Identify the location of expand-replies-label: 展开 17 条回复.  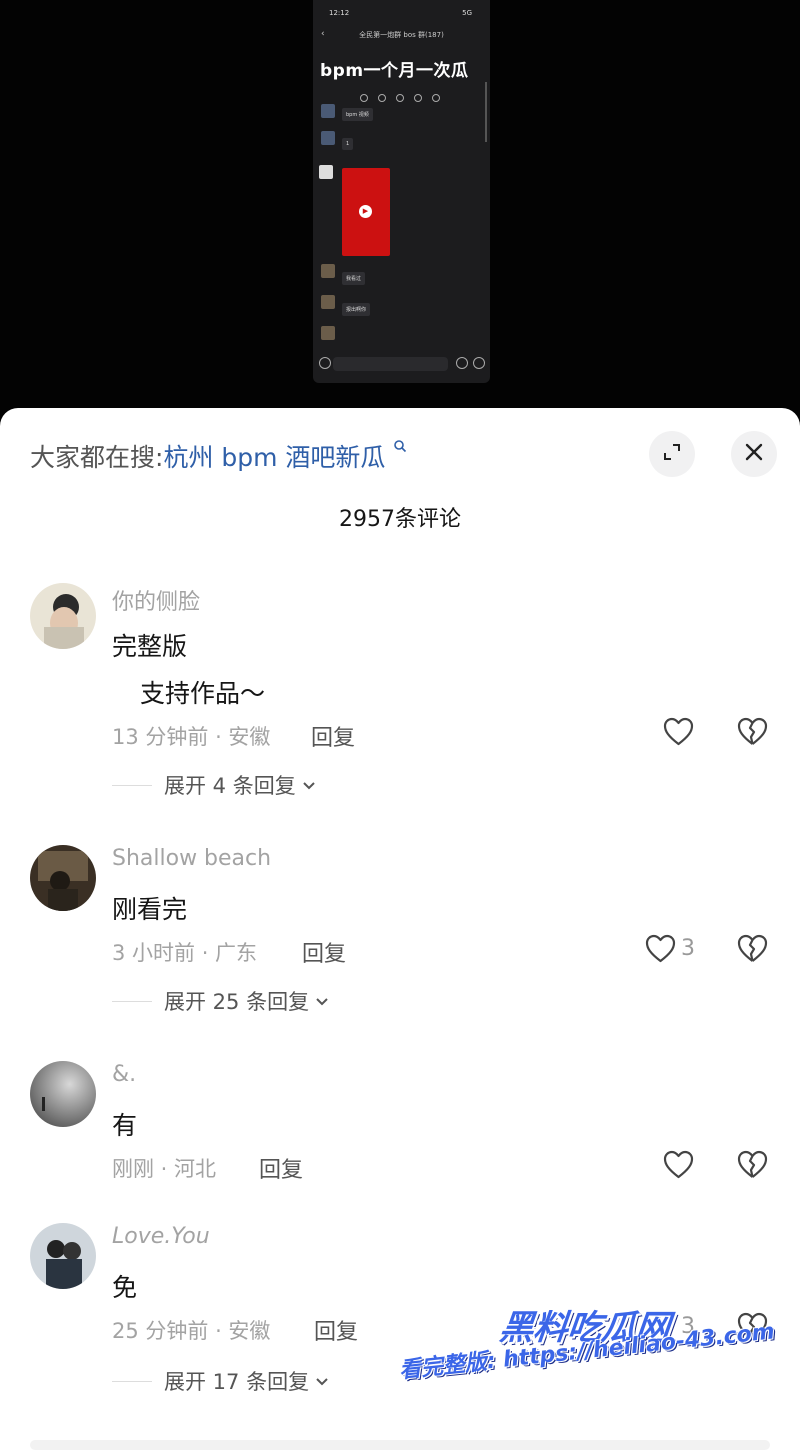
(237, 1382).